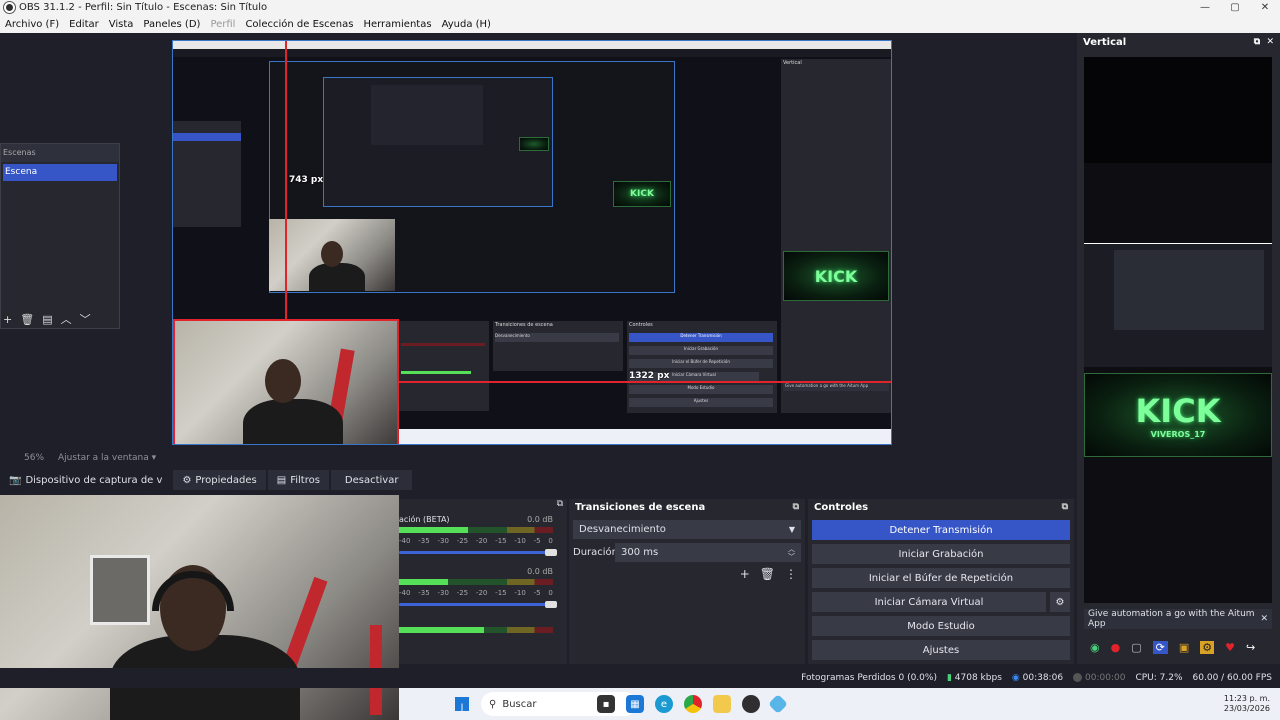 Image resolution: width=1280 pixels, height=720 pixels. I want to click on fit-to-window-select: Ajustar a la ventana ▾, so click(107, 458).